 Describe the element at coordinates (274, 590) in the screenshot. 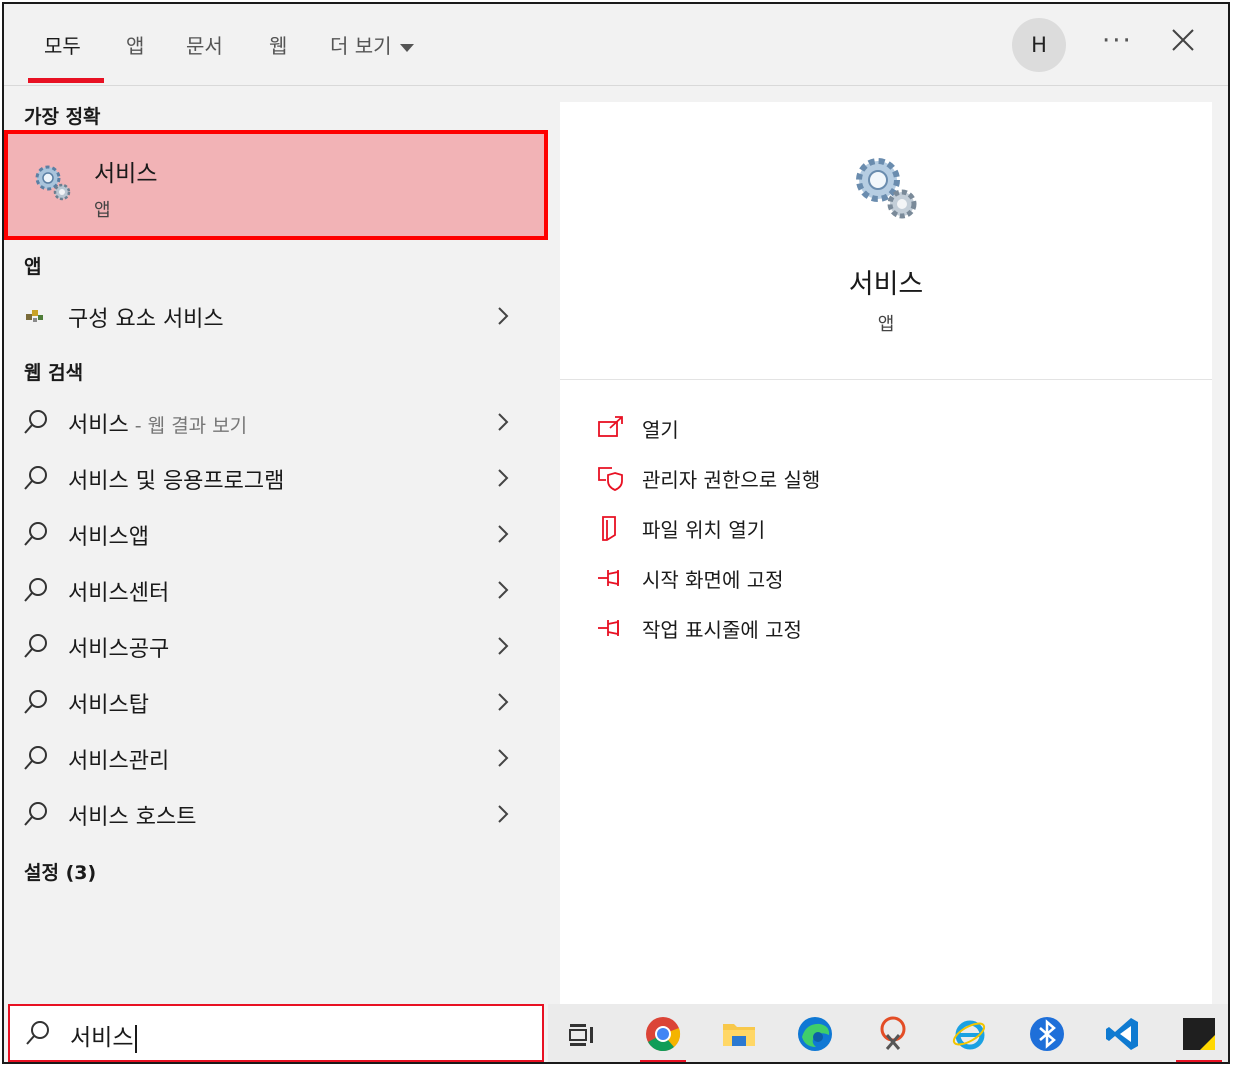

I see `web-result: 서비스센터` at that location.